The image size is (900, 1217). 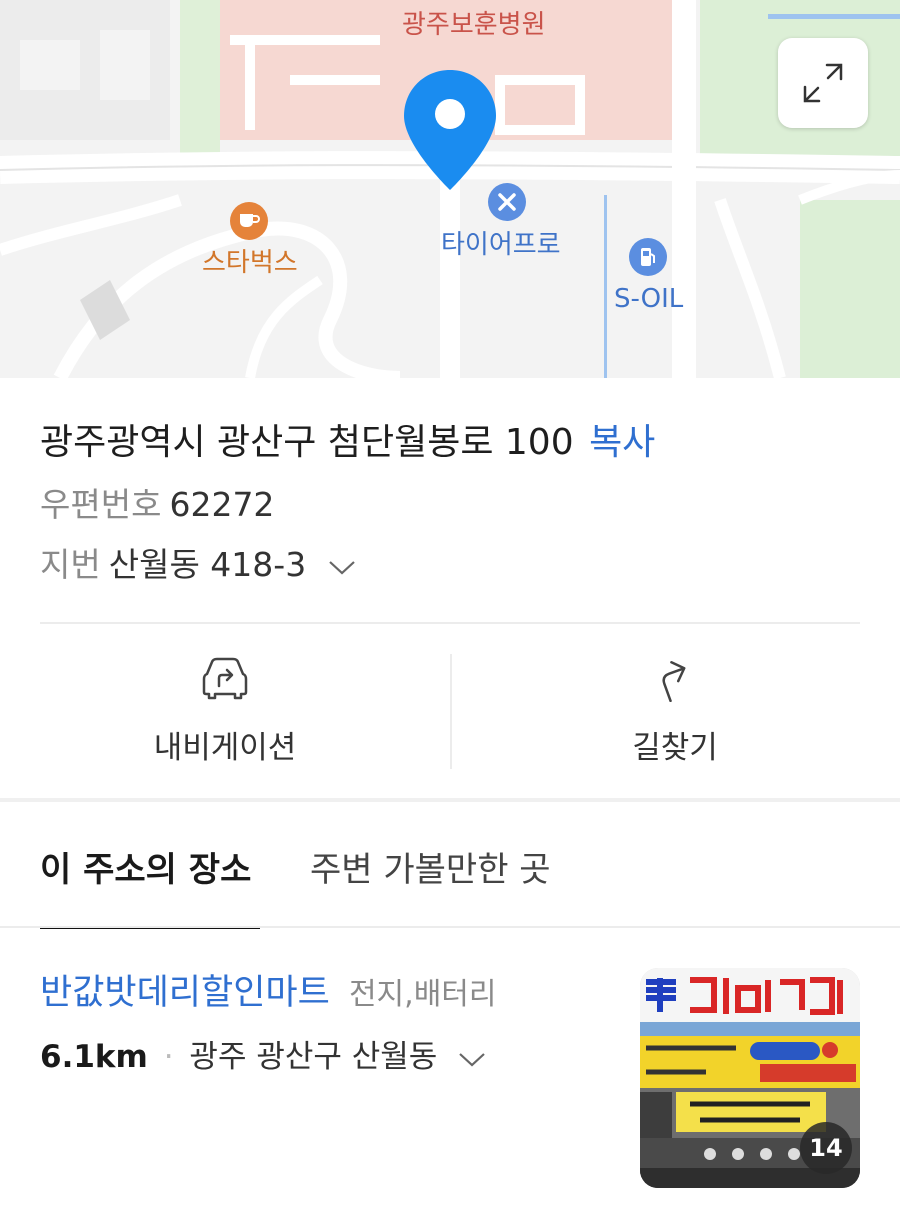 I want to click on postal-code-label: 우편번호, so click(x=101, y=504).